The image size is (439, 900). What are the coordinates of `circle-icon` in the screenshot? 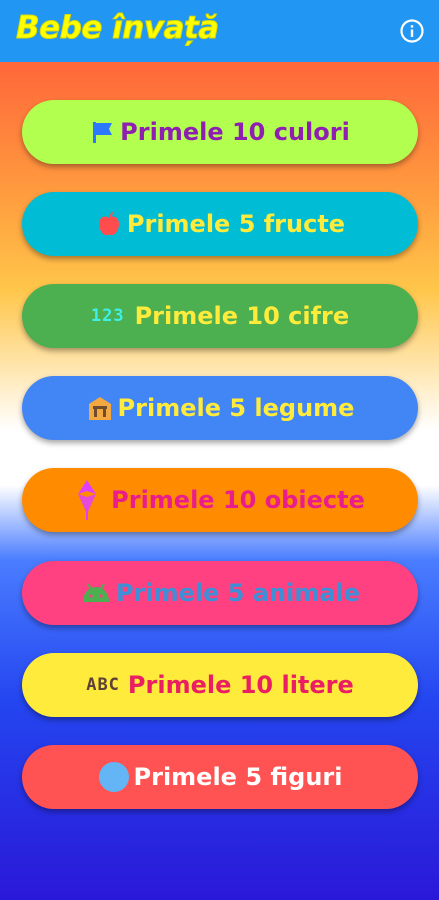 It's located at (114, 777).